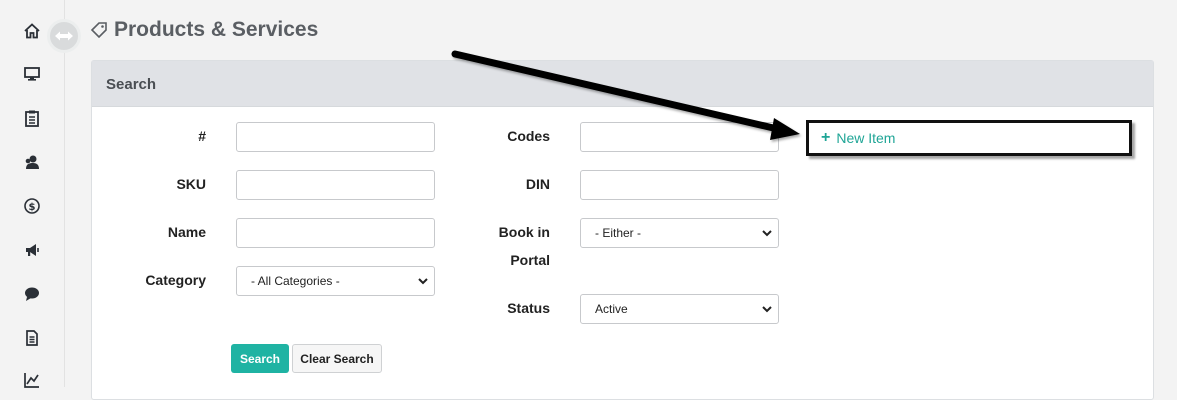 The height and width of the screenshot is (400, 1177). Describe the element at coordinates (530, 260) in the screenshot. I see `book-in-portal-label-line2: Portal` at that location.